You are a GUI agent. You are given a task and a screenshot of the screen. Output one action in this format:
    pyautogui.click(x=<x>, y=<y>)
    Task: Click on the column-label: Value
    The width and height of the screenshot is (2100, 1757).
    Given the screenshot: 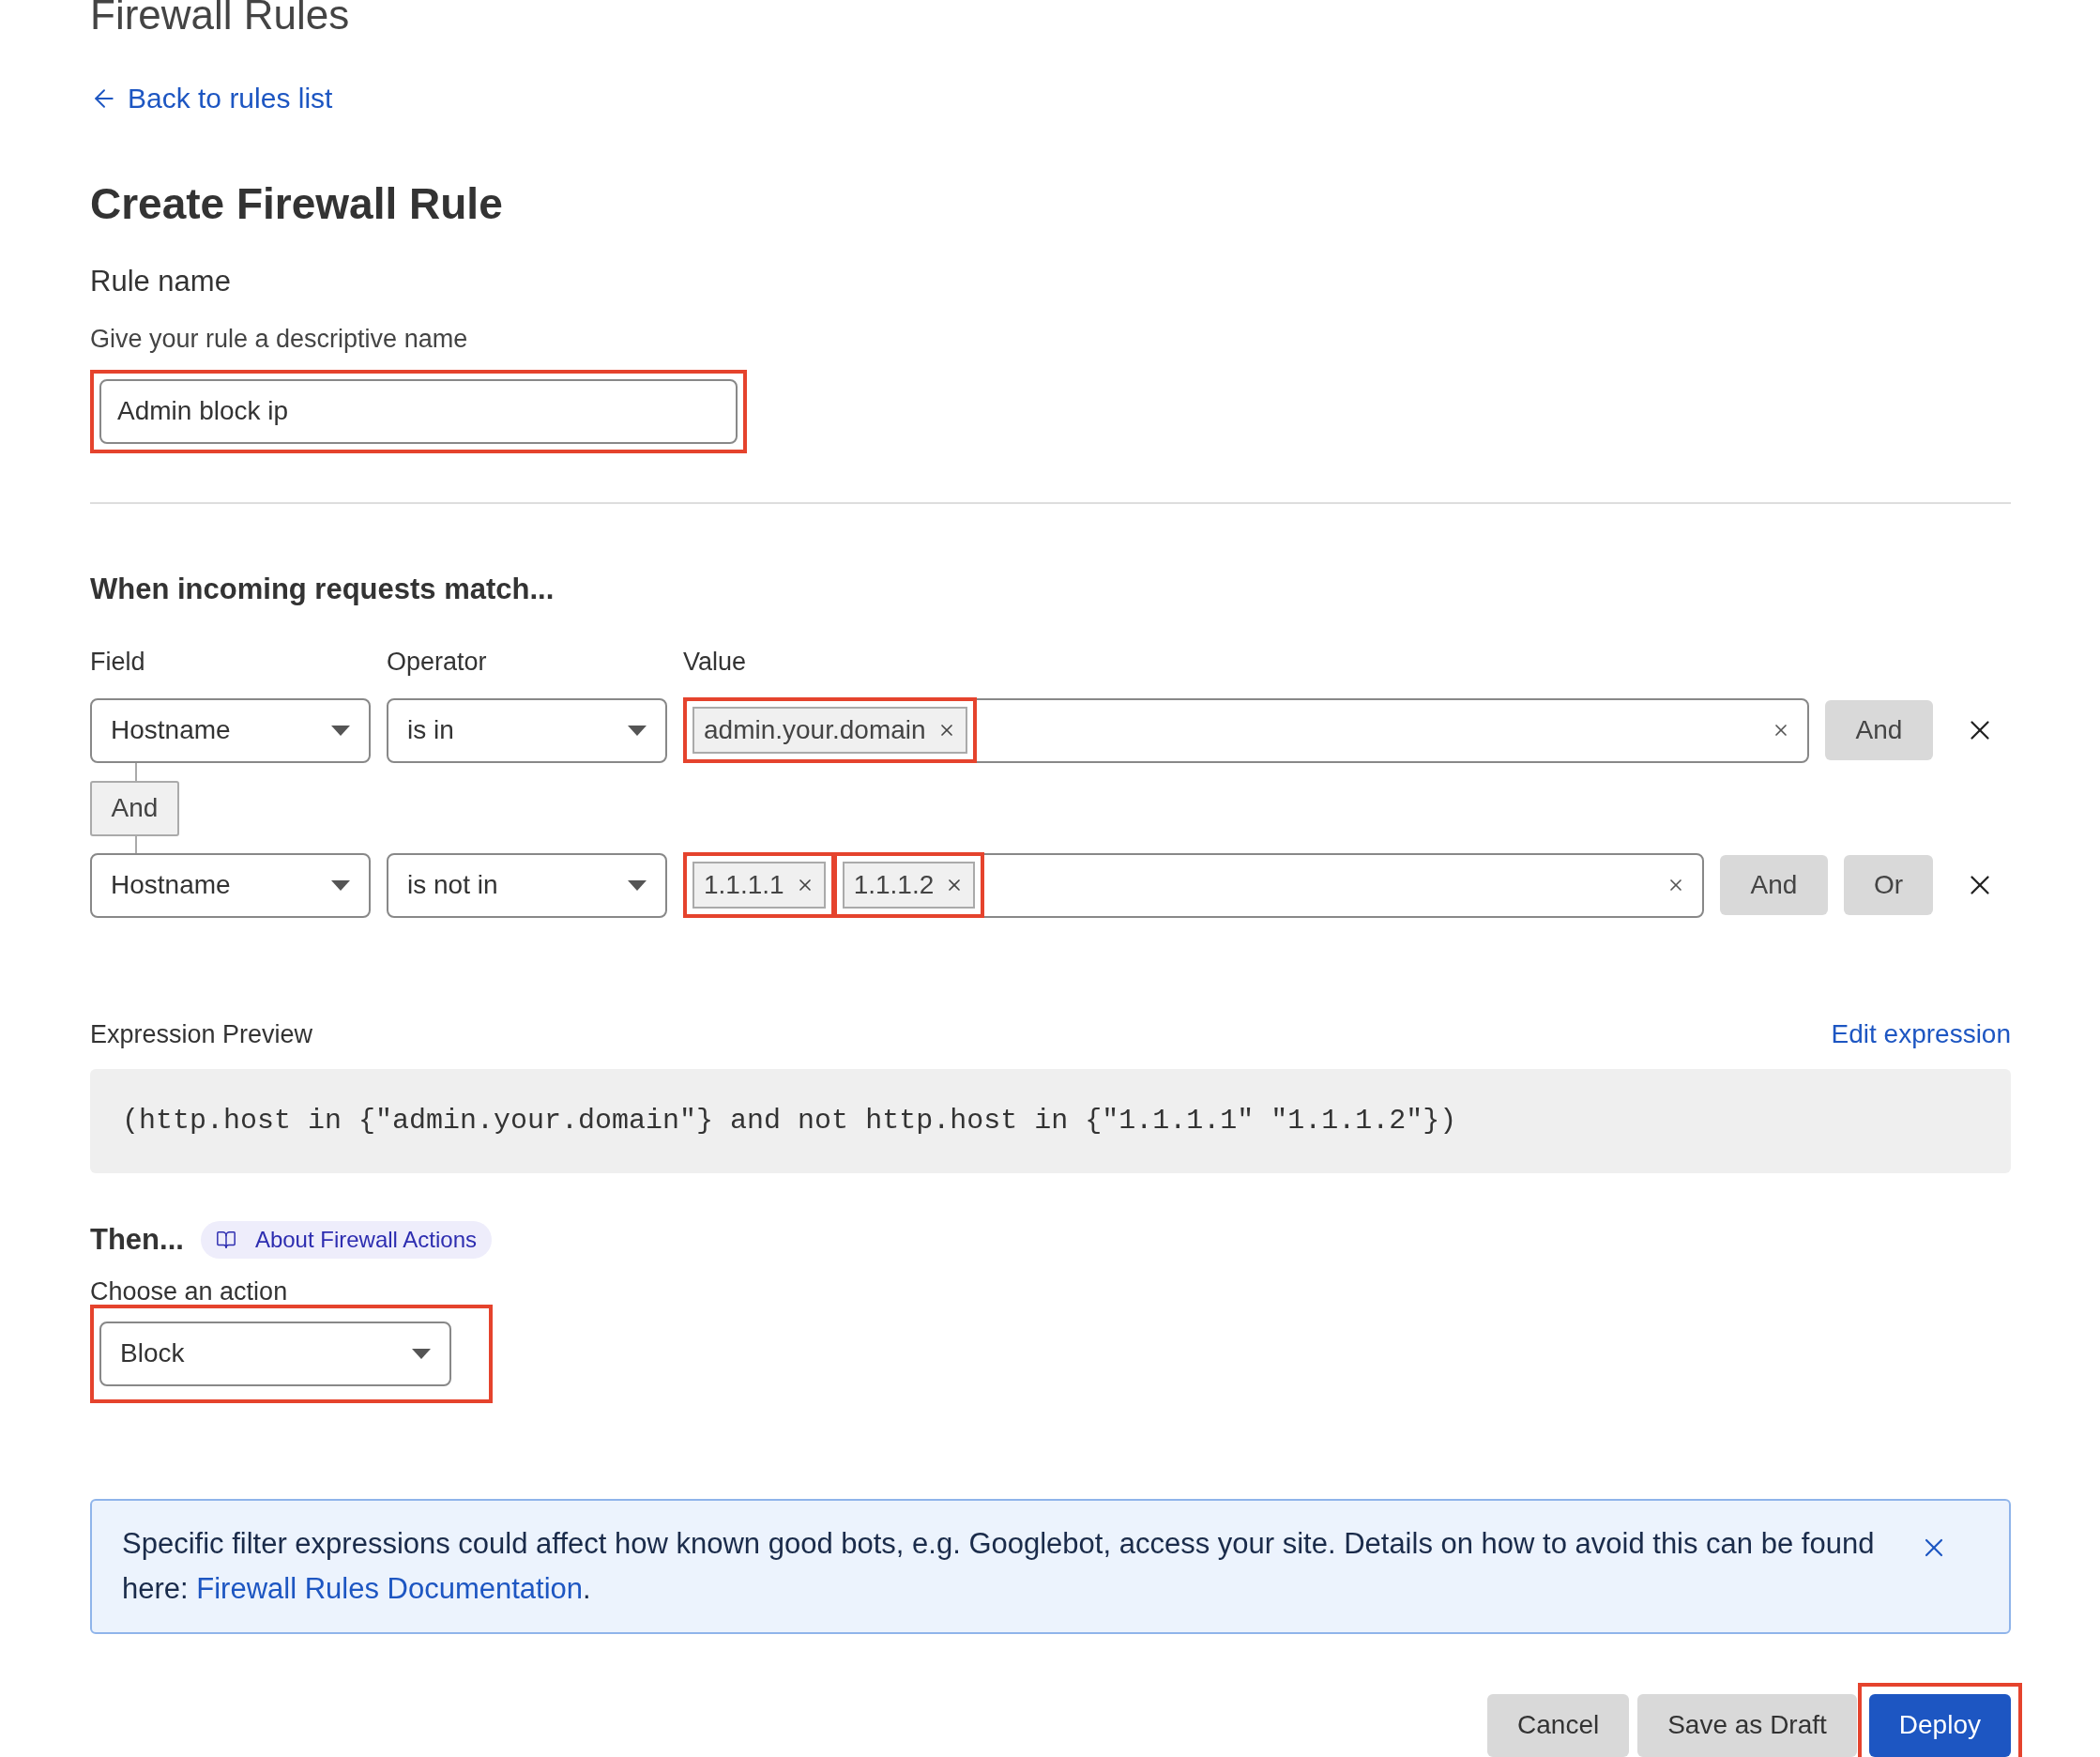 What is the action you would take?
    pyautogui.click(x=715, y=662)
    